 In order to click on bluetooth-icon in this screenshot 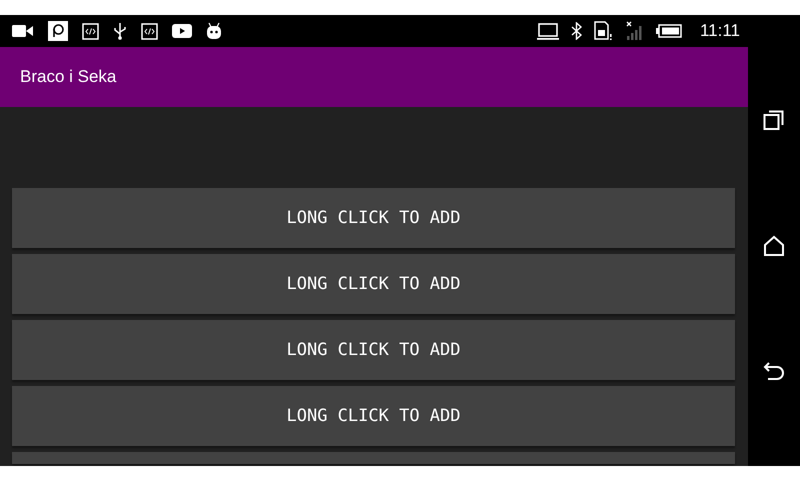, I will do `click(576, 31)`.